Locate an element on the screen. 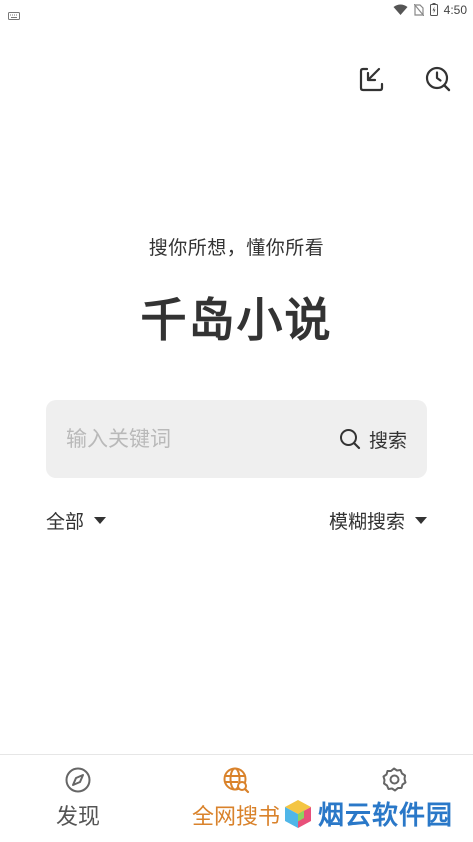  search-input is located at coordinates (191, 439).